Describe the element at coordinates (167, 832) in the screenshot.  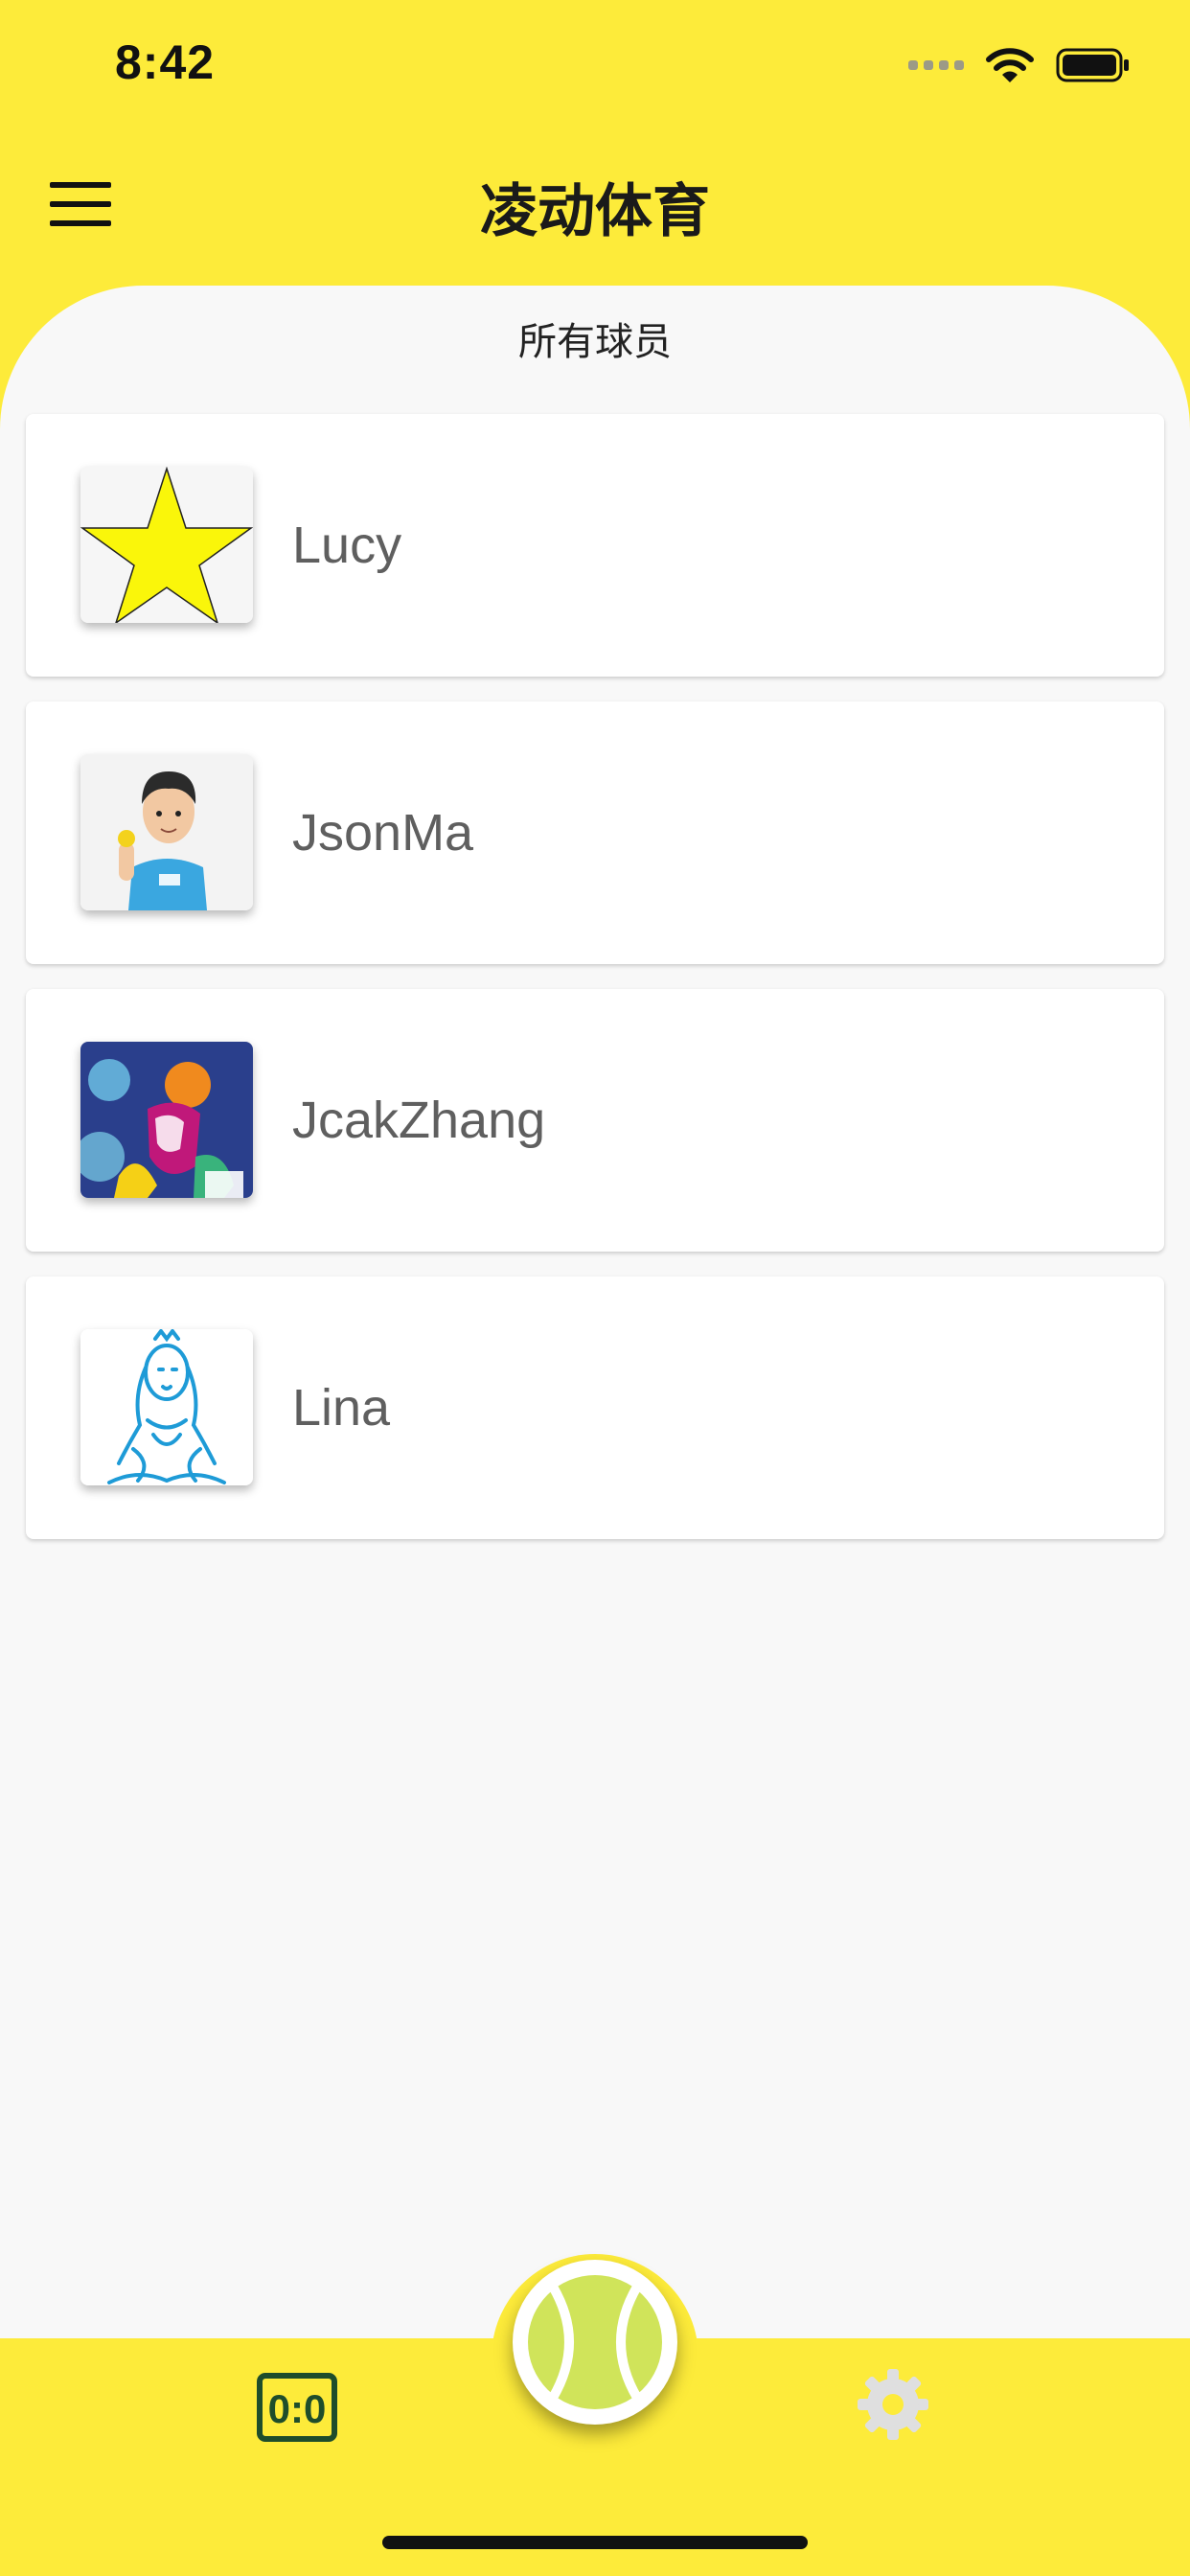
I see `cartoon-man-avatar` at that location.